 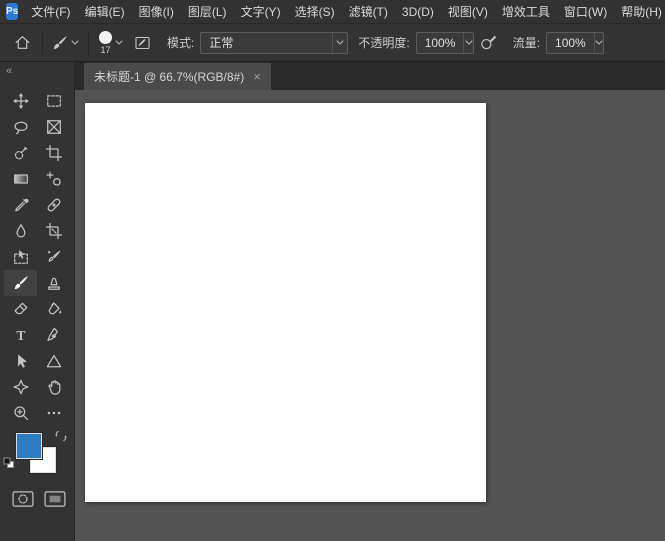 I want to click on brush-tool-icon, so click(x=60, y=42).